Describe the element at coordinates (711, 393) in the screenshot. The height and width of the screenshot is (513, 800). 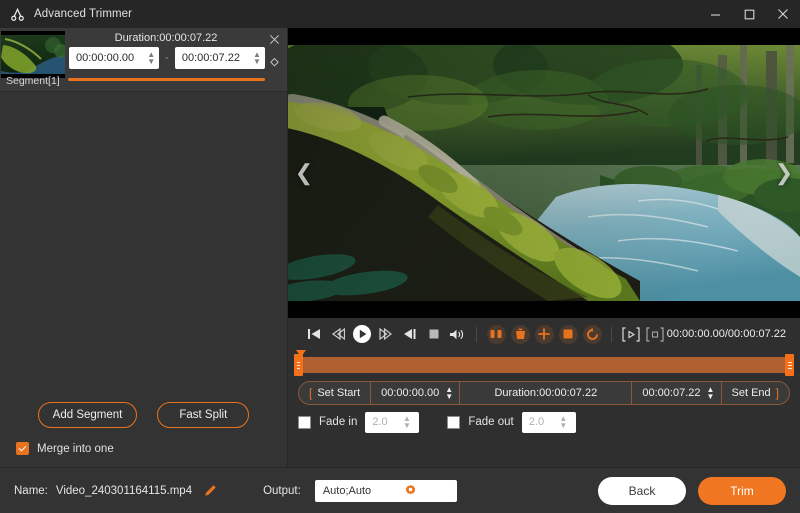
I see `end-time-stepper: ▲ ▼` at that location.